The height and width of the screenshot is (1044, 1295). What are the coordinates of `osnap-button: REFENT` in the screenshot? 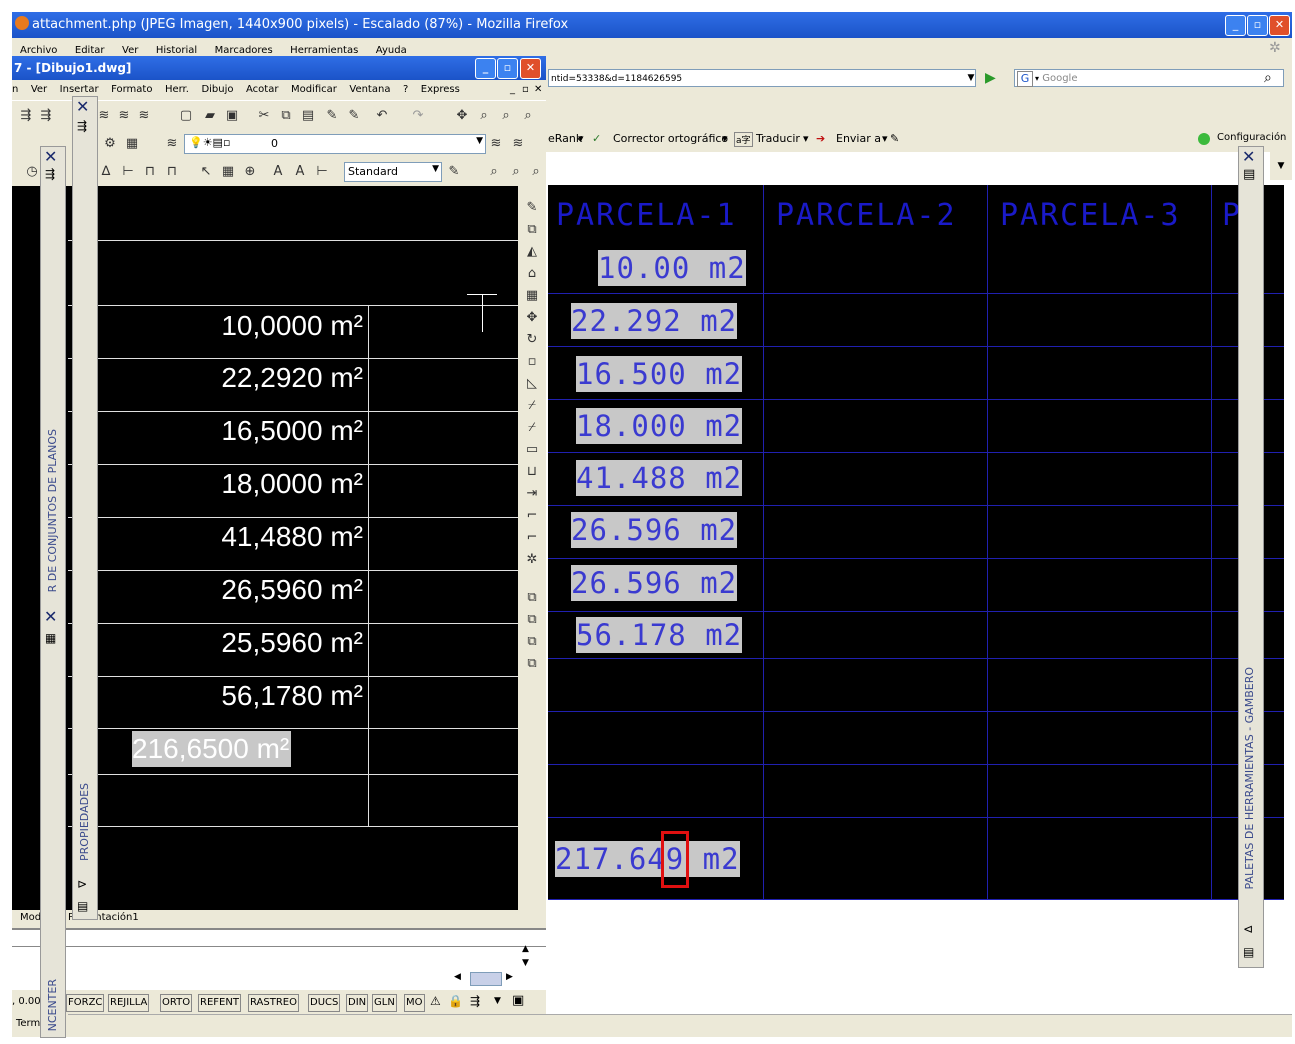 It's located at (219, 1003).